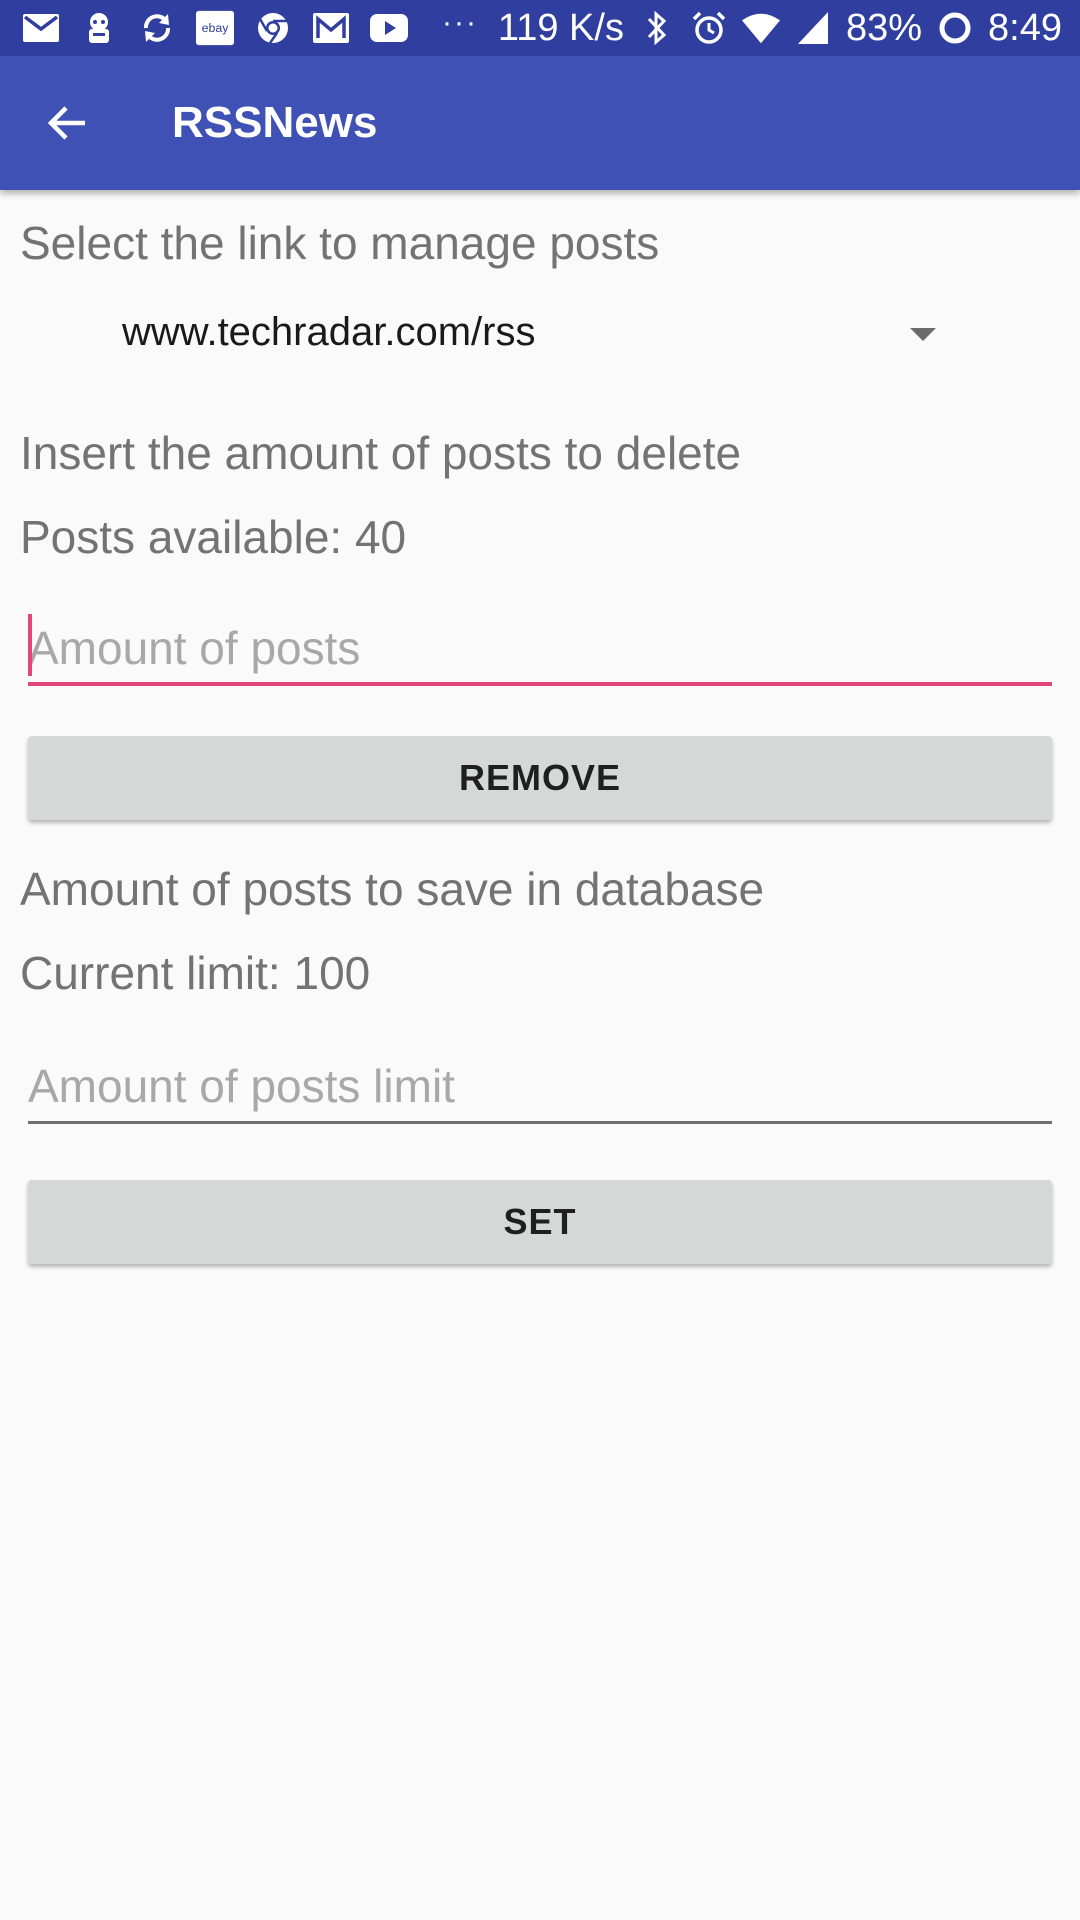 The image size is (1080, 1920). I want to click on notification-icons: ebay ···, so click(250, 26).